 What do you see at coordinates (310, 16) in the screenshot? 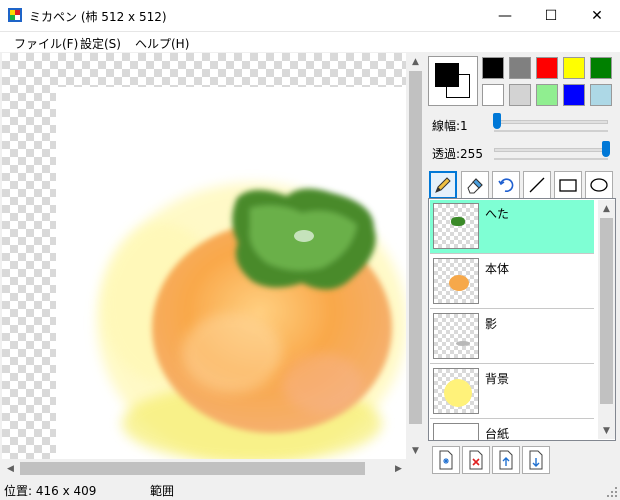
I see `title-bar: ミカペン (柿 512 x 512) — ☐ ✕` at bounding box center [310, 16].